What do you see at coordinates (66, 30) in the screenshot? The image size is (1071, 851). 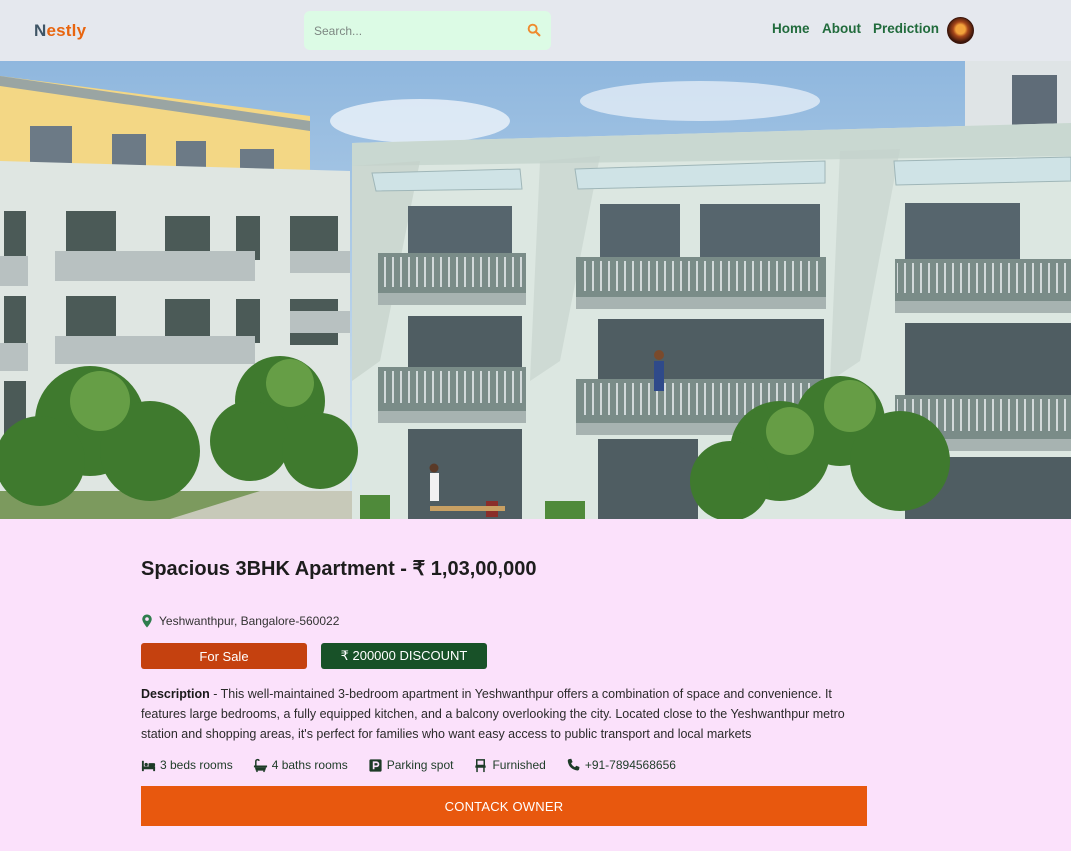 I see `logo-text: estly` at bounding box center [66, 30].